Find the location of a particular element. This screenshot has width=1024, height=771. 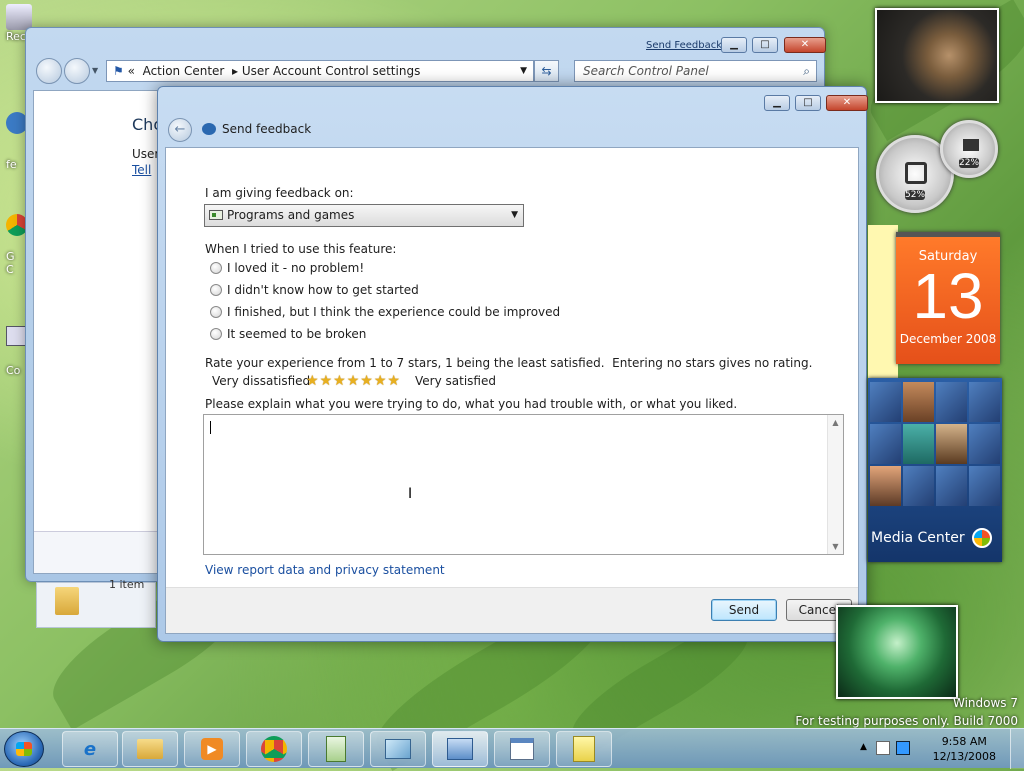

taskbar-media-player: ▶ is located at coordinates (212, 749).